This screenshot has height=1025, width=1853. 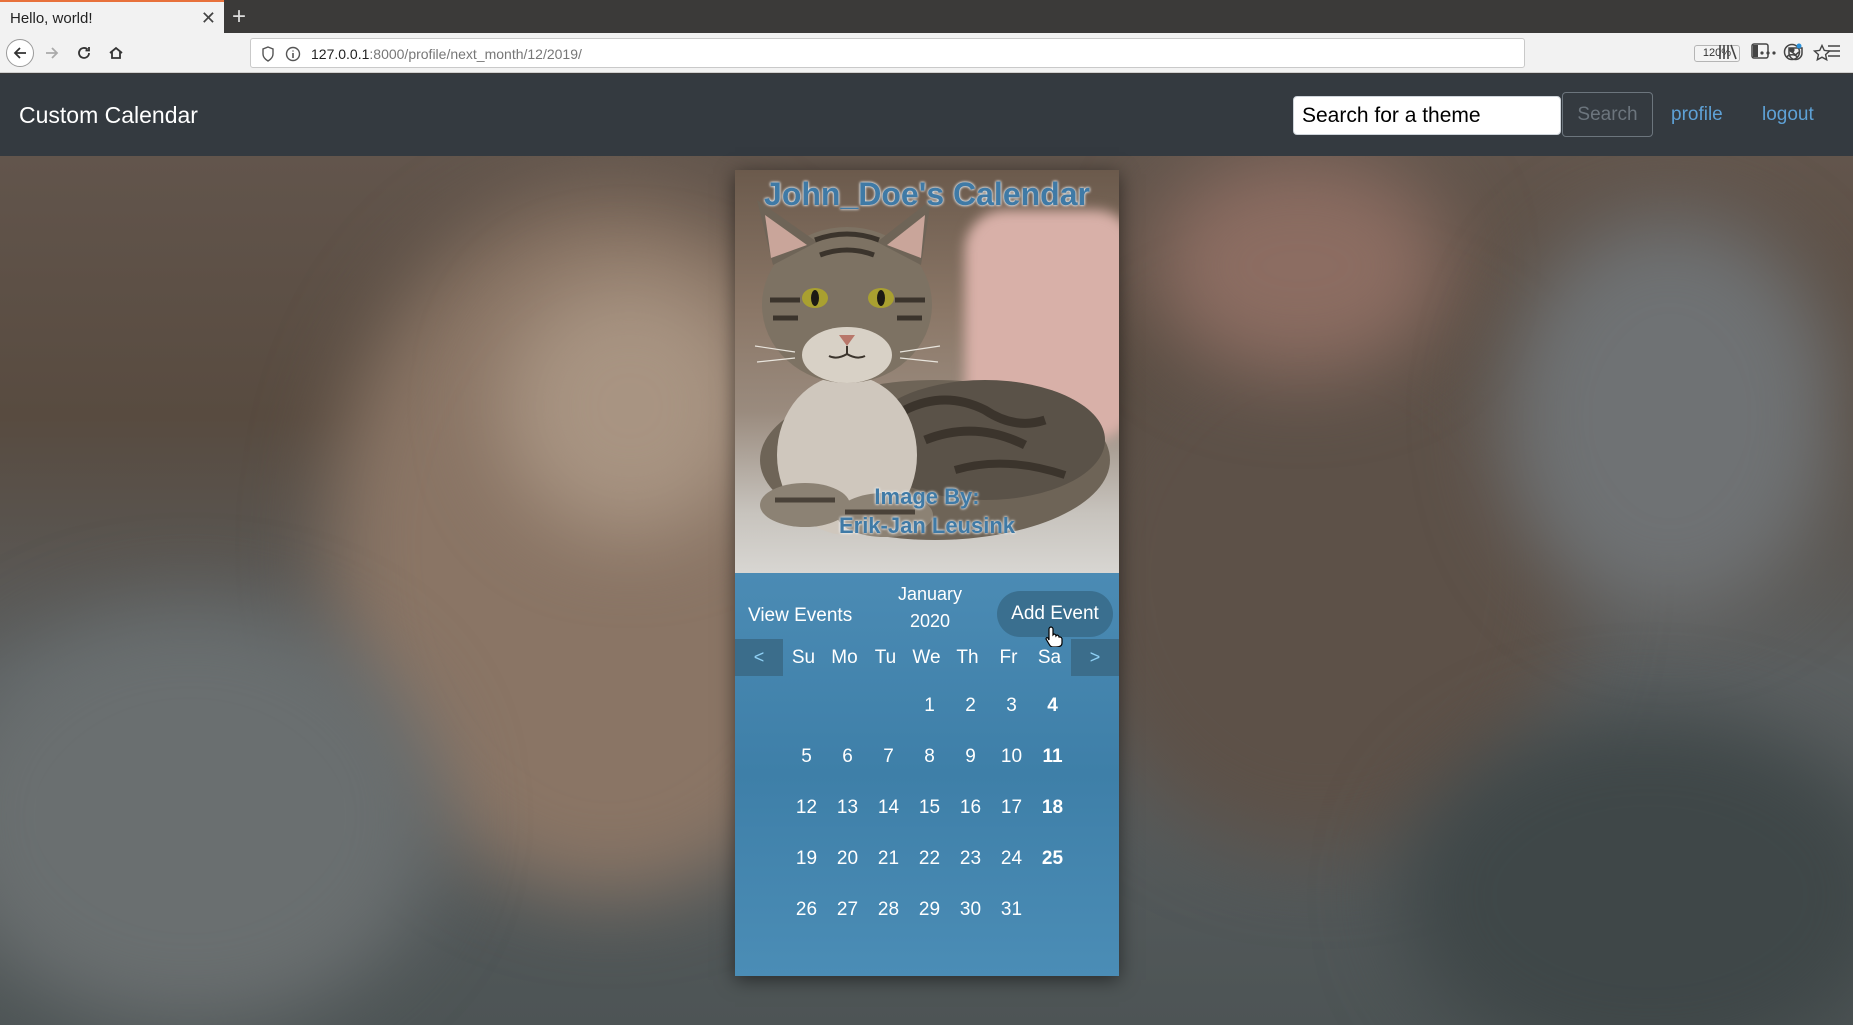 What do you see at coordinates (970, 716) in the screenshot?
I see `calendar-day: 2` at bounding box center [970, 716].